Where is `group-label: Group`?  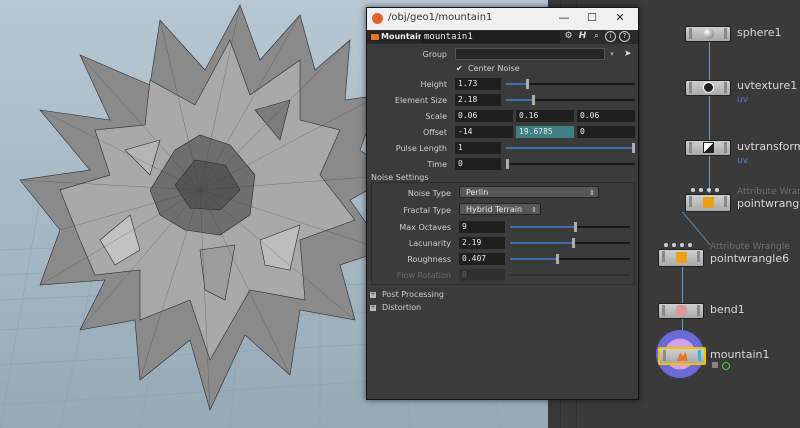
group-label: Group is located at coordinates (434, 54).